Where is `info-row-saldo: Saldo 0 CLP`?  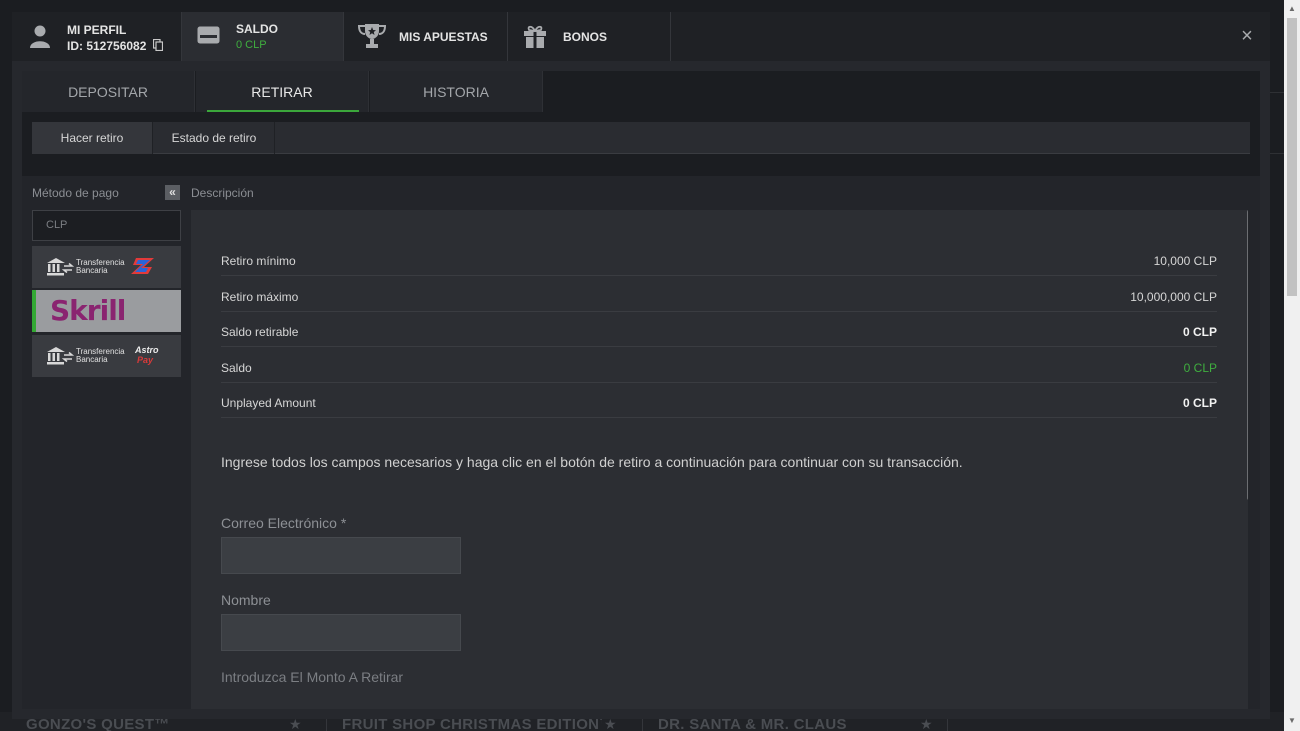
info-row-saldo: Saldo 0 CLP is located at coordinates (719, 365).